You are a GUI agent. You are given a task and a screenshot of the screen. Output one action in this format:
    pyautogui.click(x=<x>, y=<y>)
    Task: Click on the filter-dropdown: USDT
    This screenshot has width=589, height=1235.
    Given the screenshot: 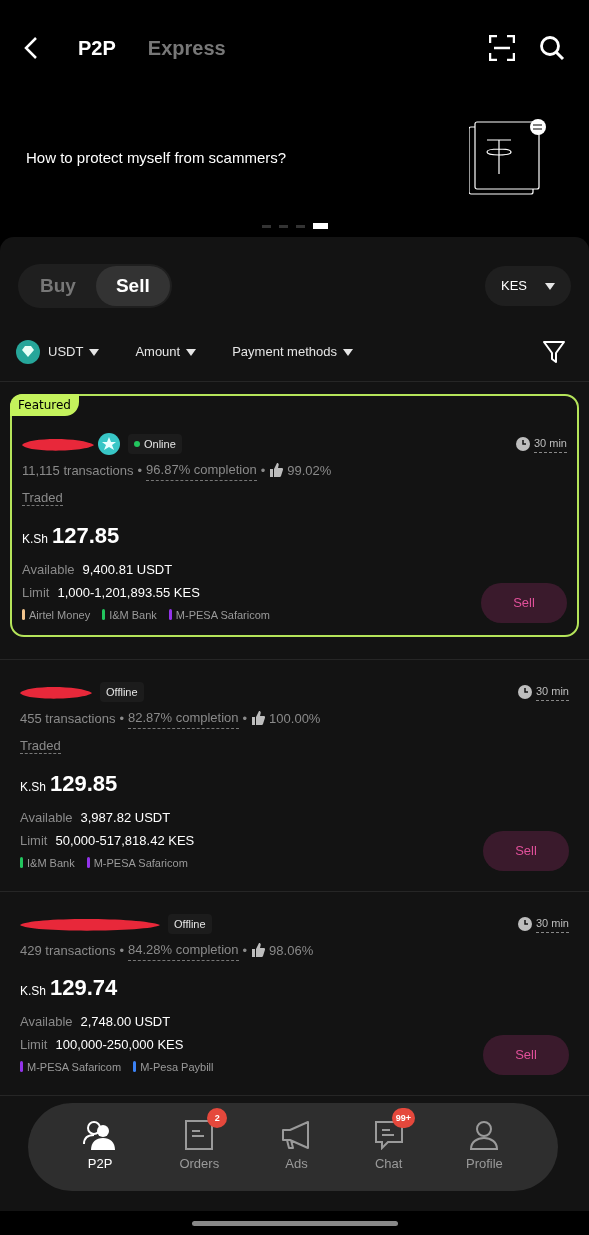 What is the action you would take?
    pyautogui.click(x=58, y=352)
    